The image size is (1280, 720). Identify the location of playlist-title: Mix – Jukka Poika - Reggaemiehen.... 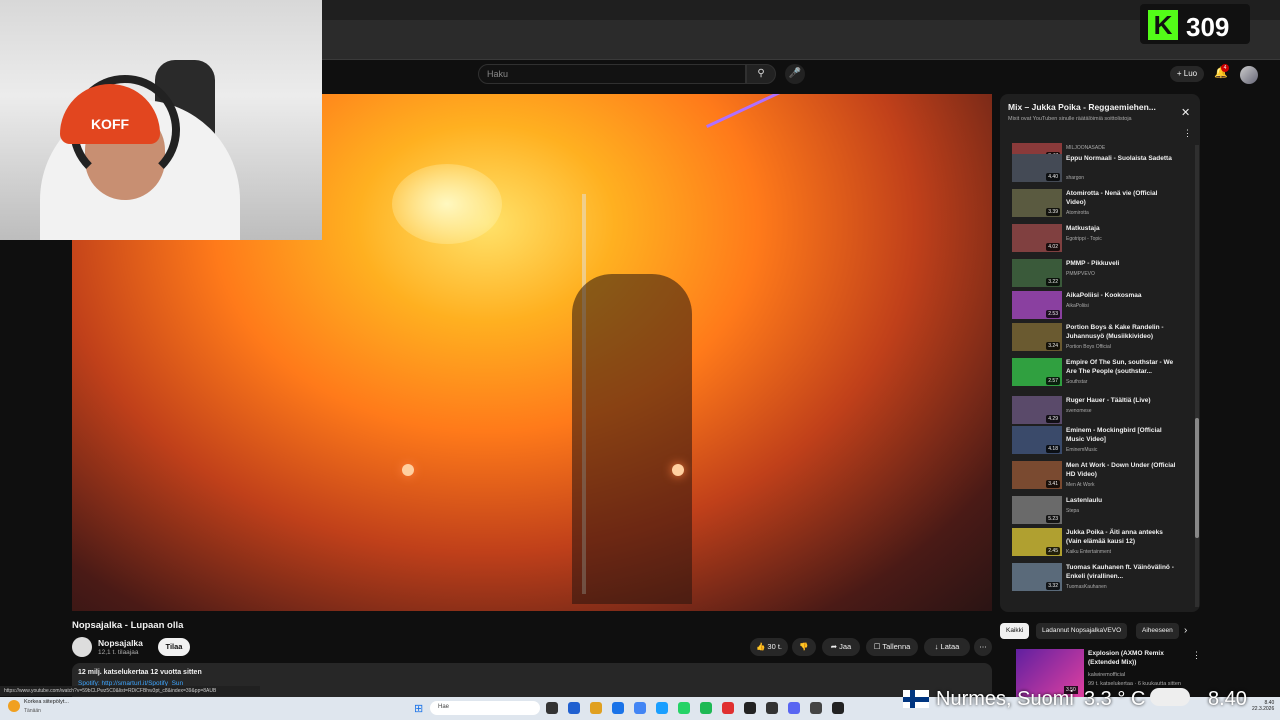
(1093, 107).